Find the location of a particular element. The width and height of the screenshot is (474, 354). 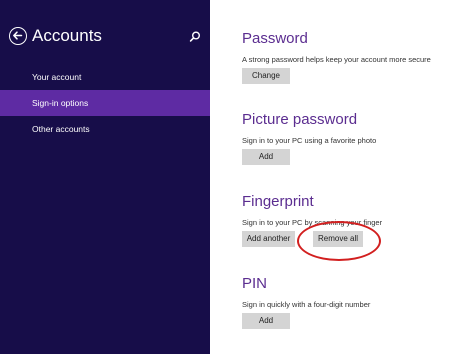

section-title: Password is located at coordinates (275, 38).